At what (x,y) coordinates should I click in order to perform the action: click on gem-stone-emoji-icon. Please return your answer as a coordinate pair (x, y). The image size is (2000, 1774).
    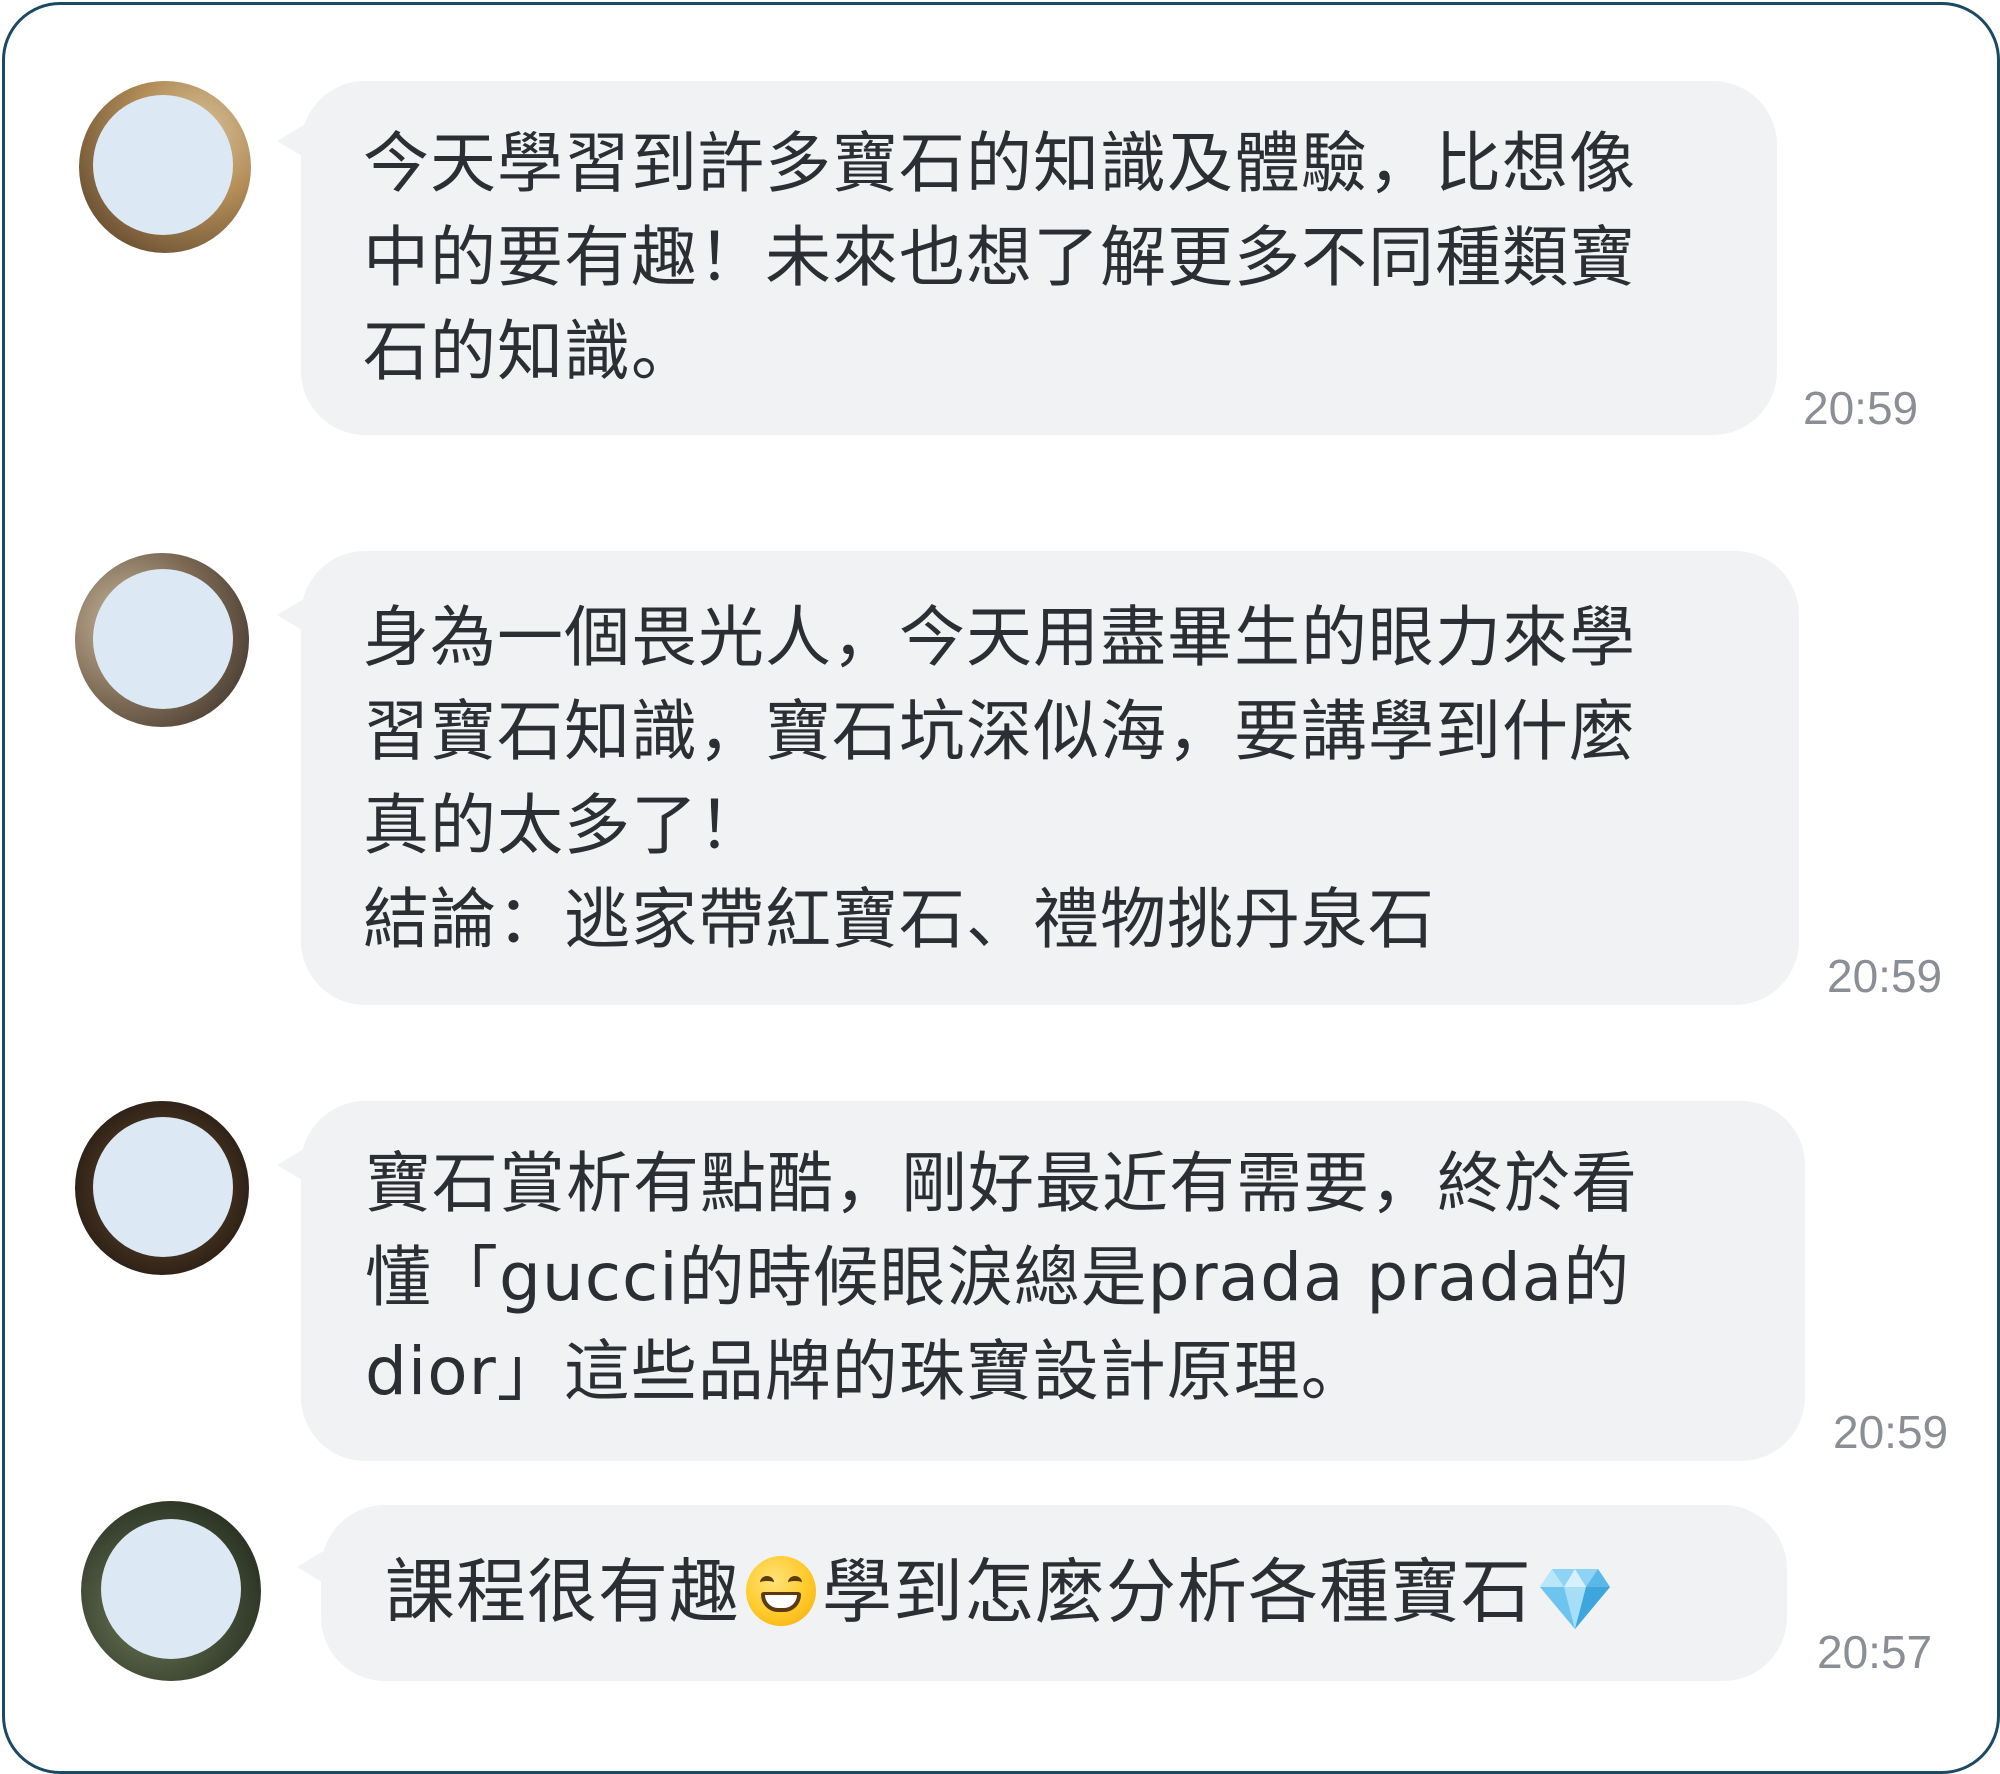
    Looking at the image, I should click on (1575, 1594).